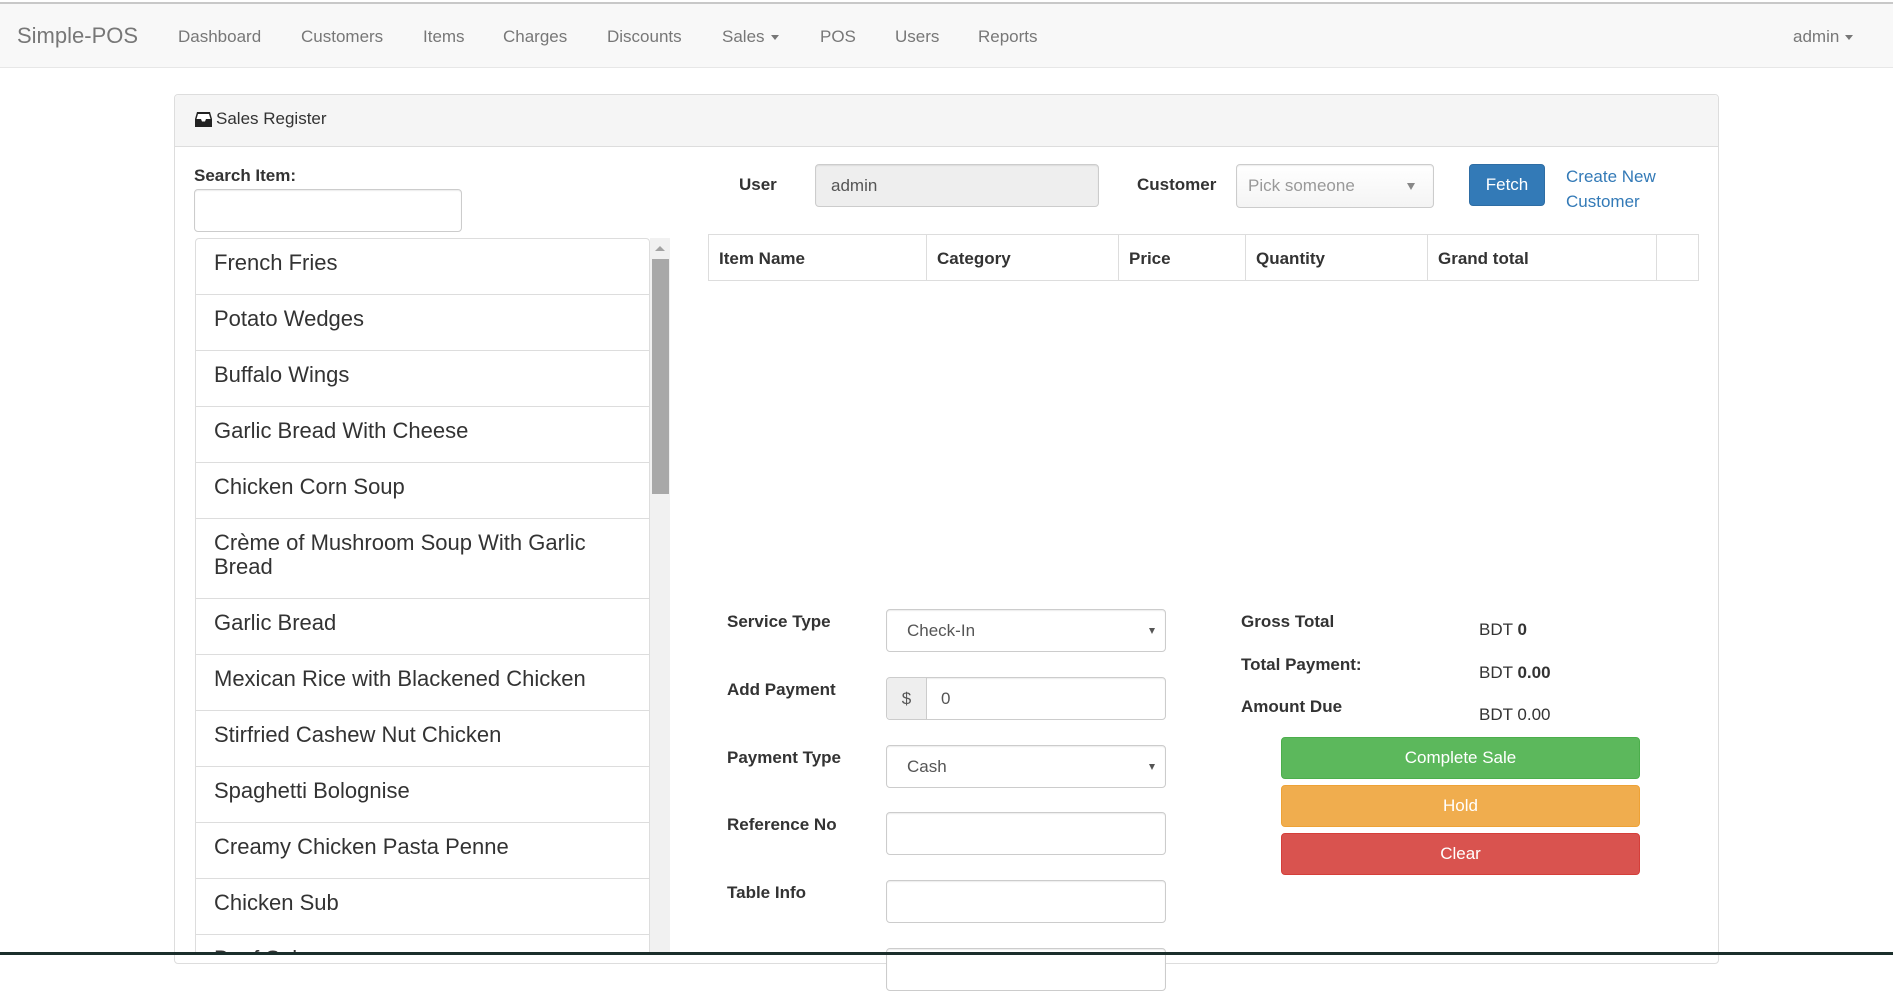  I want to click on customer-select-placeholder: Pick someone, so click(1301, 185).